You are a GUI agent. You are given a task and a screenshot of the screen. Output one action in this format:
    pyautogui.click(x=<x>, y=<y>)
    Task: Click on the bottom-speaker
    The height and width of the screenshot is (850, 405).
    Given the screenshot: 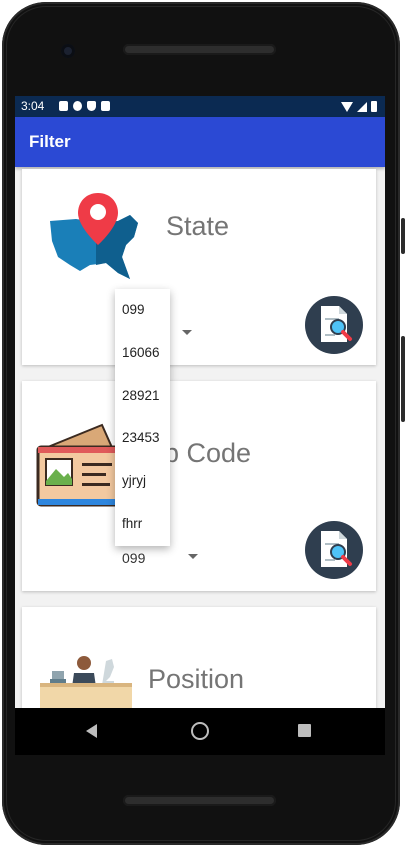 What is the action you would take?
    pyautogui.click(x=199, y=800)
    